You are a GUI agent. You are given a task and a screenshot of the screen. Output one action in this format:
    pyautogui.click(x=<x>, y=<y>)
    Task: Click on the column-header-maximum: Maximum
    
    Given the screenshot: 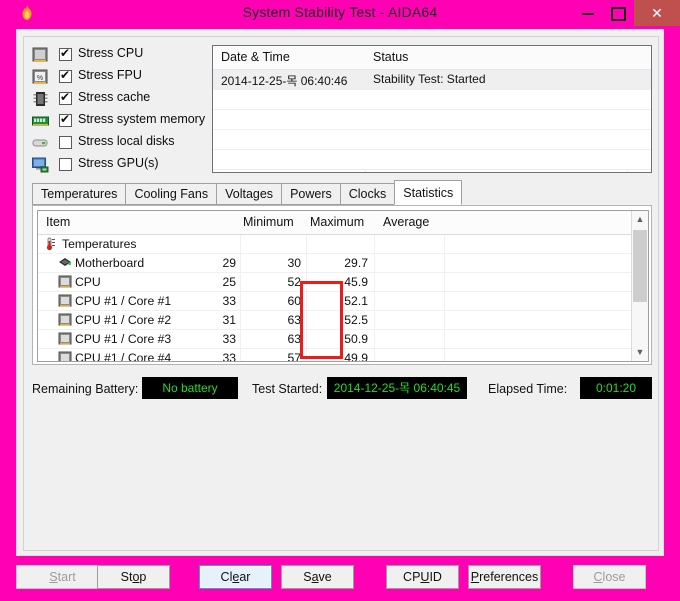 What is the action you would take?
    pyautogui.click(x=337, y=222)
    